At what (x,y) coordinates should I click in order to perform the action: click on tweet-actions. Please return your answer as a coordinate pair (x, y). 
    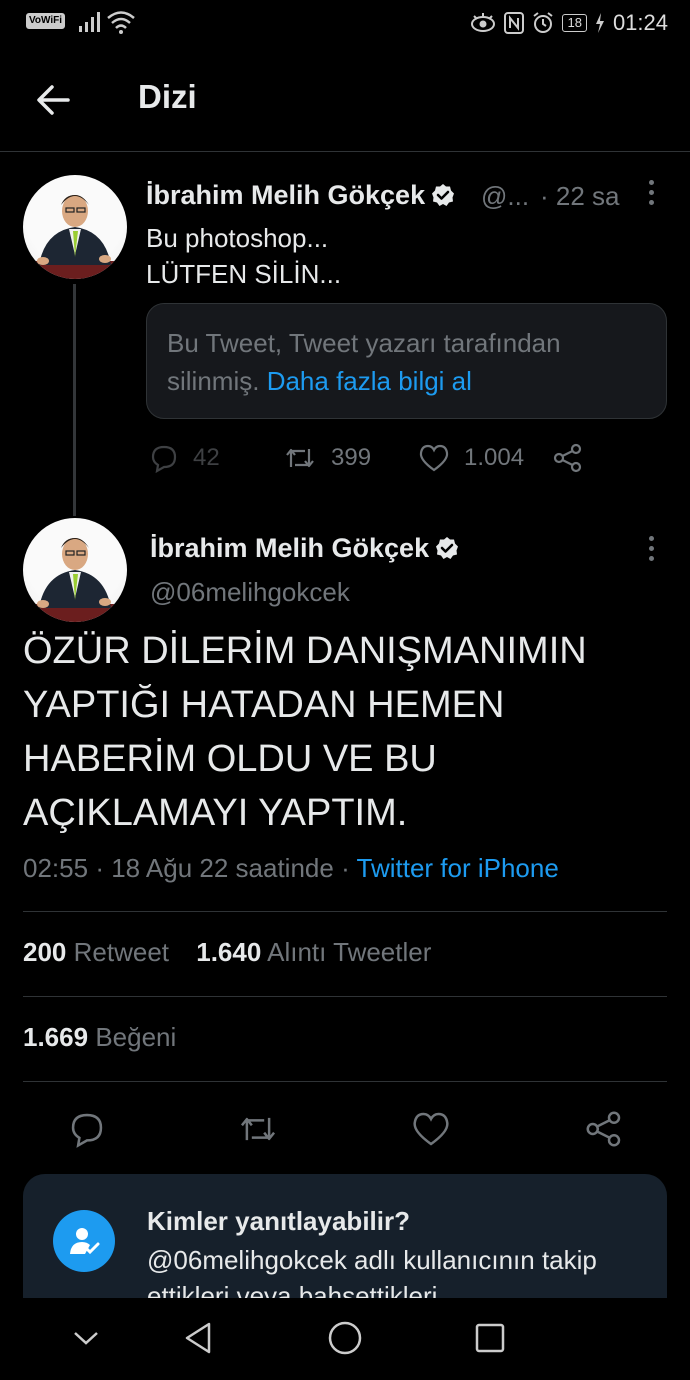
    Looking at the image, I should click on (345, 1129).